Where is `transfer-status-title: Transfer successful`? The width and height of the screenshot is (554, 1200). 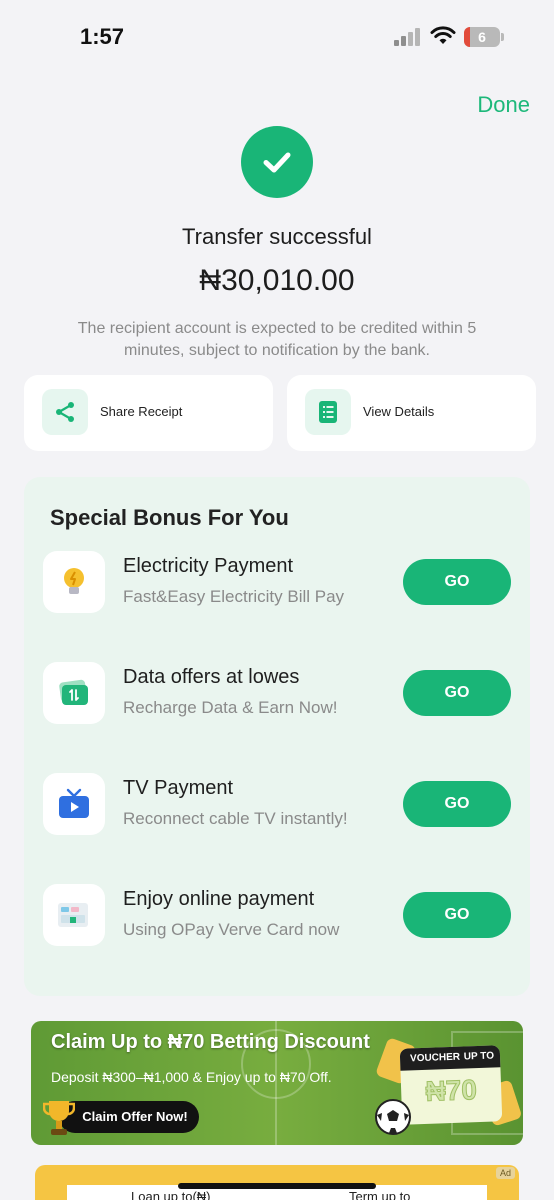
transfer-status-title: Transfer successful is located at coordinates (277, 236).